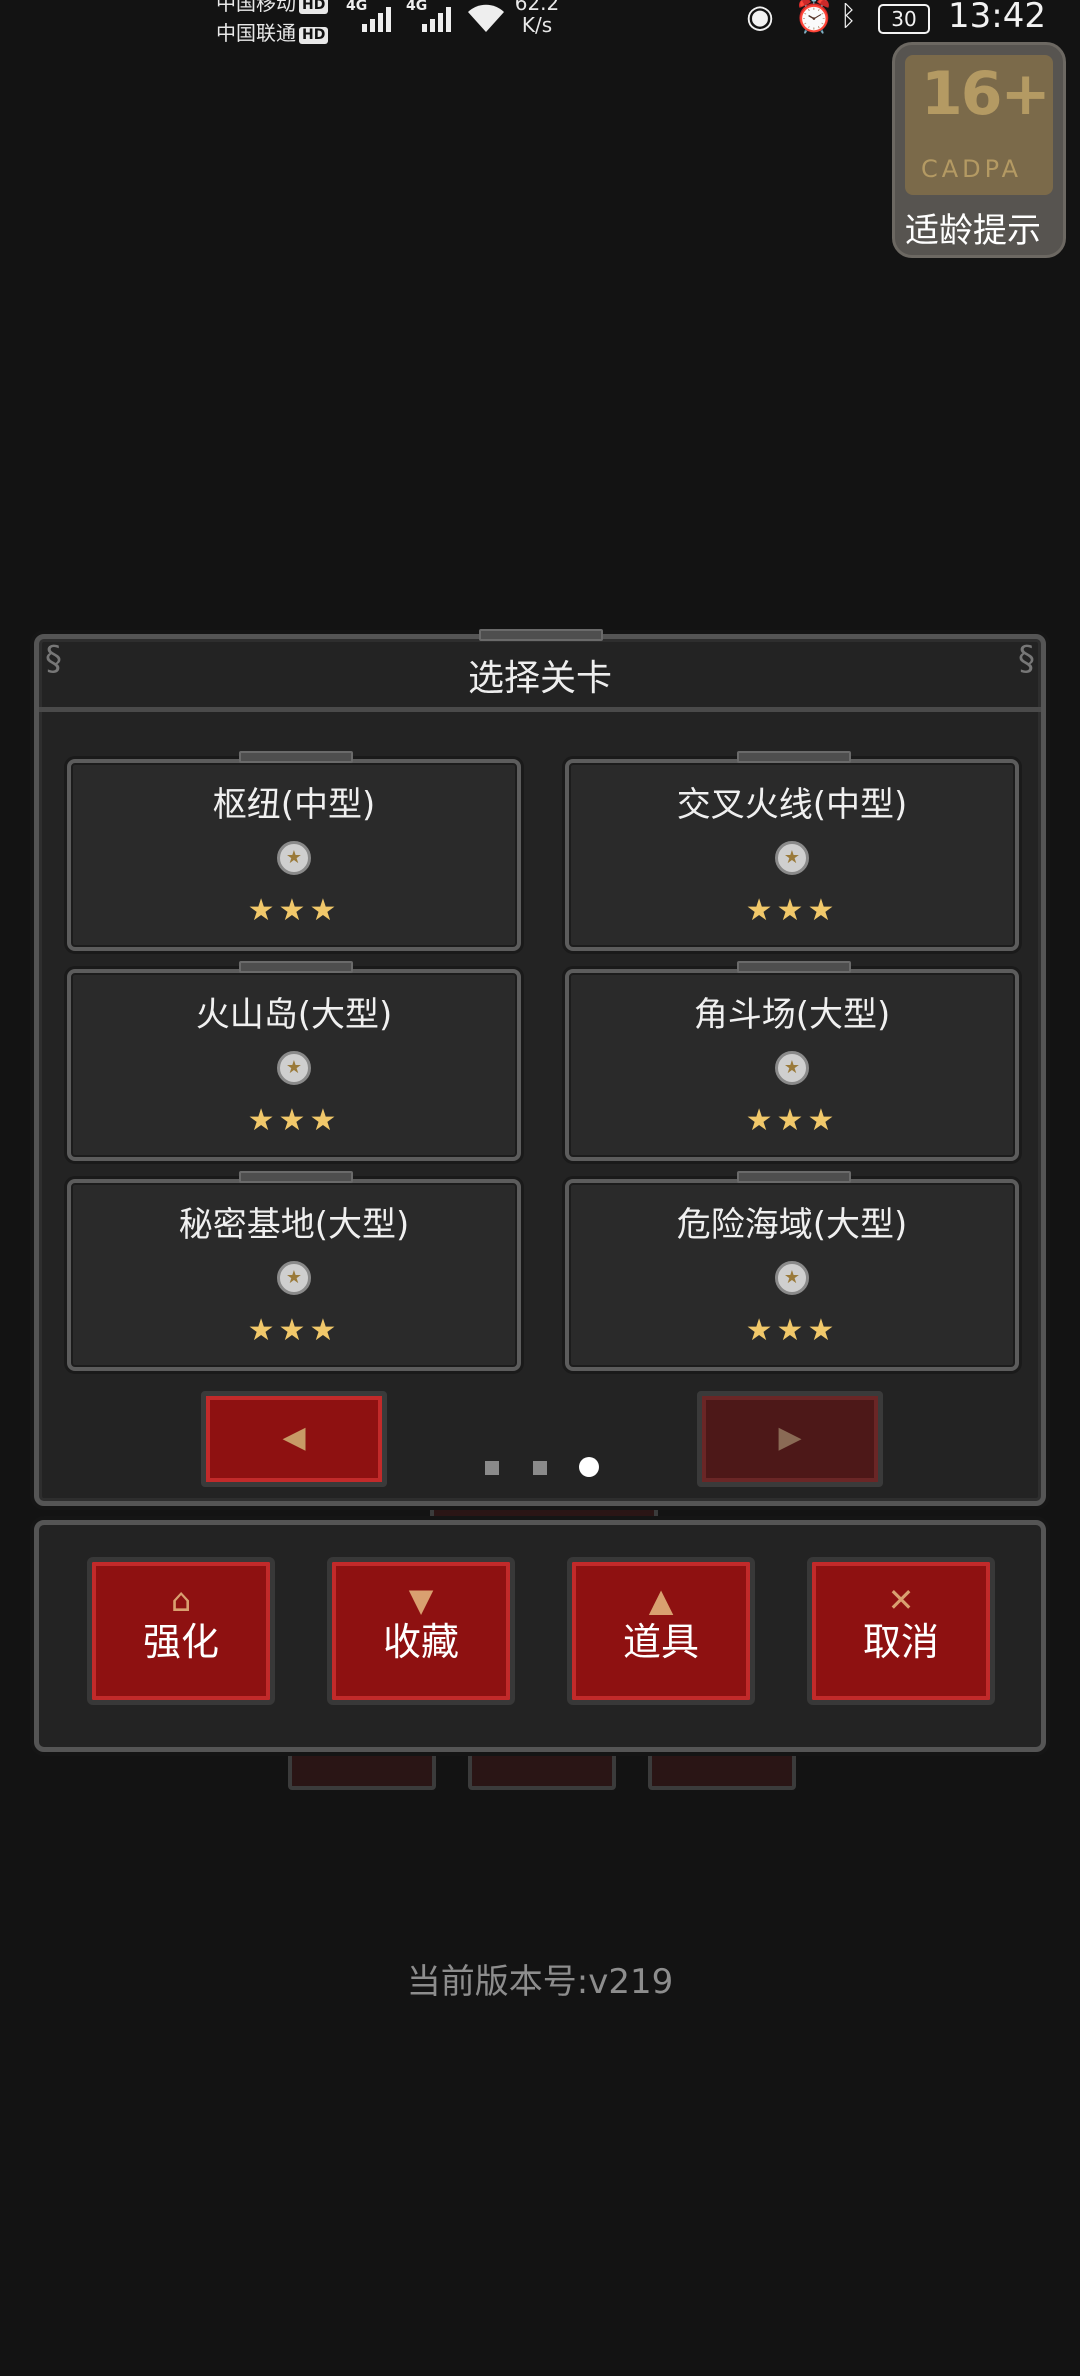  Describe the element at coordinates (901, 1600) in the screenshot. I see `close-icon: ✕` at that location.